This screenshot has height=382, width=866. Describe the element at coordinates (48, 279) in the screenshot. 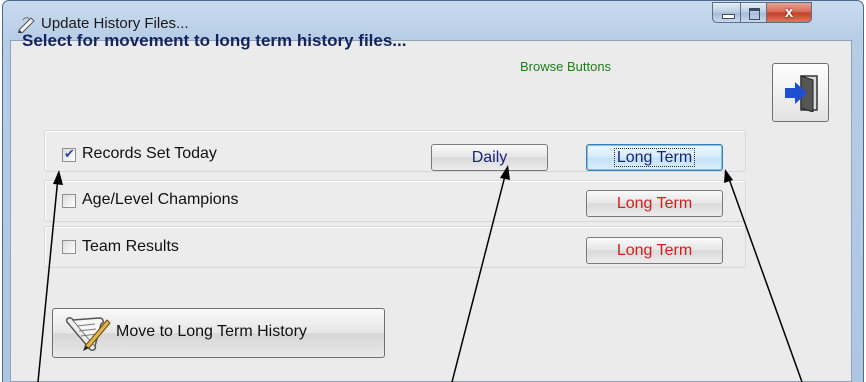

I see `annotation-arrow-checkbox` at that location.